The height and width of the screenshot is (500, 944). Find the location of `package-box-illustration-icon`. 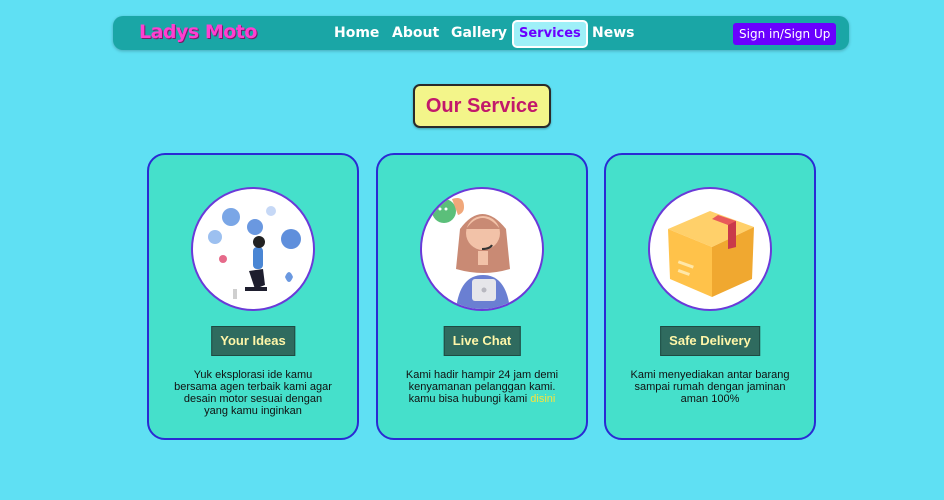

package-box-illustration-icon is located at coordinates (710, 249).